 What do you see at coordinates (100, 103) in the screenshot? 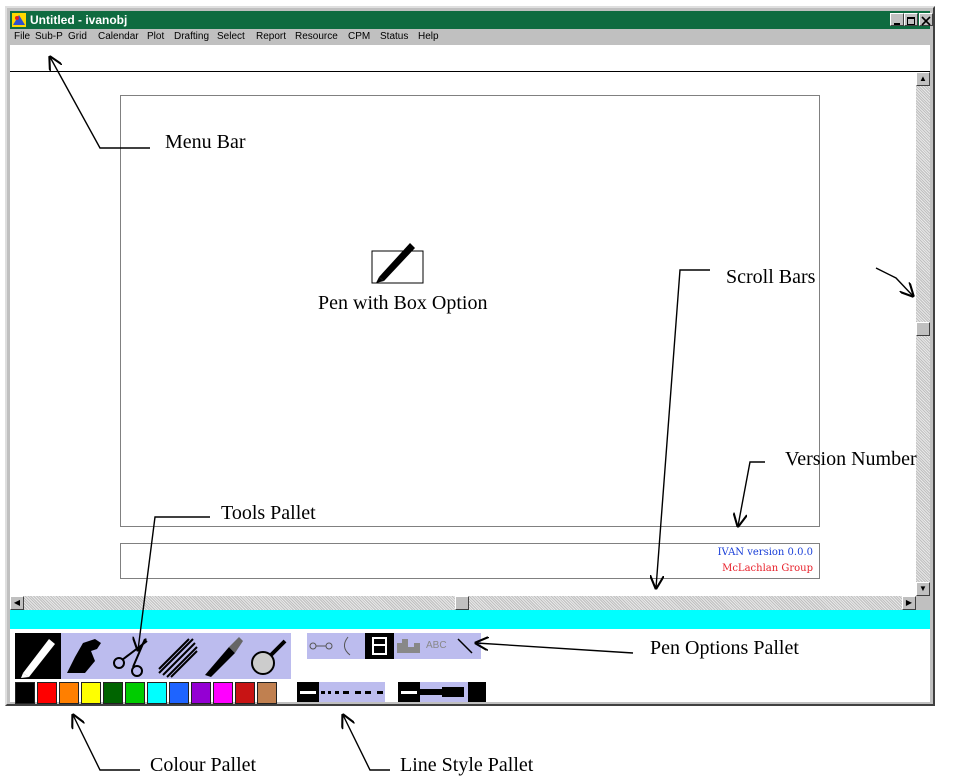
I see `arrow-menu-bar` at bounding box center [100, 103].